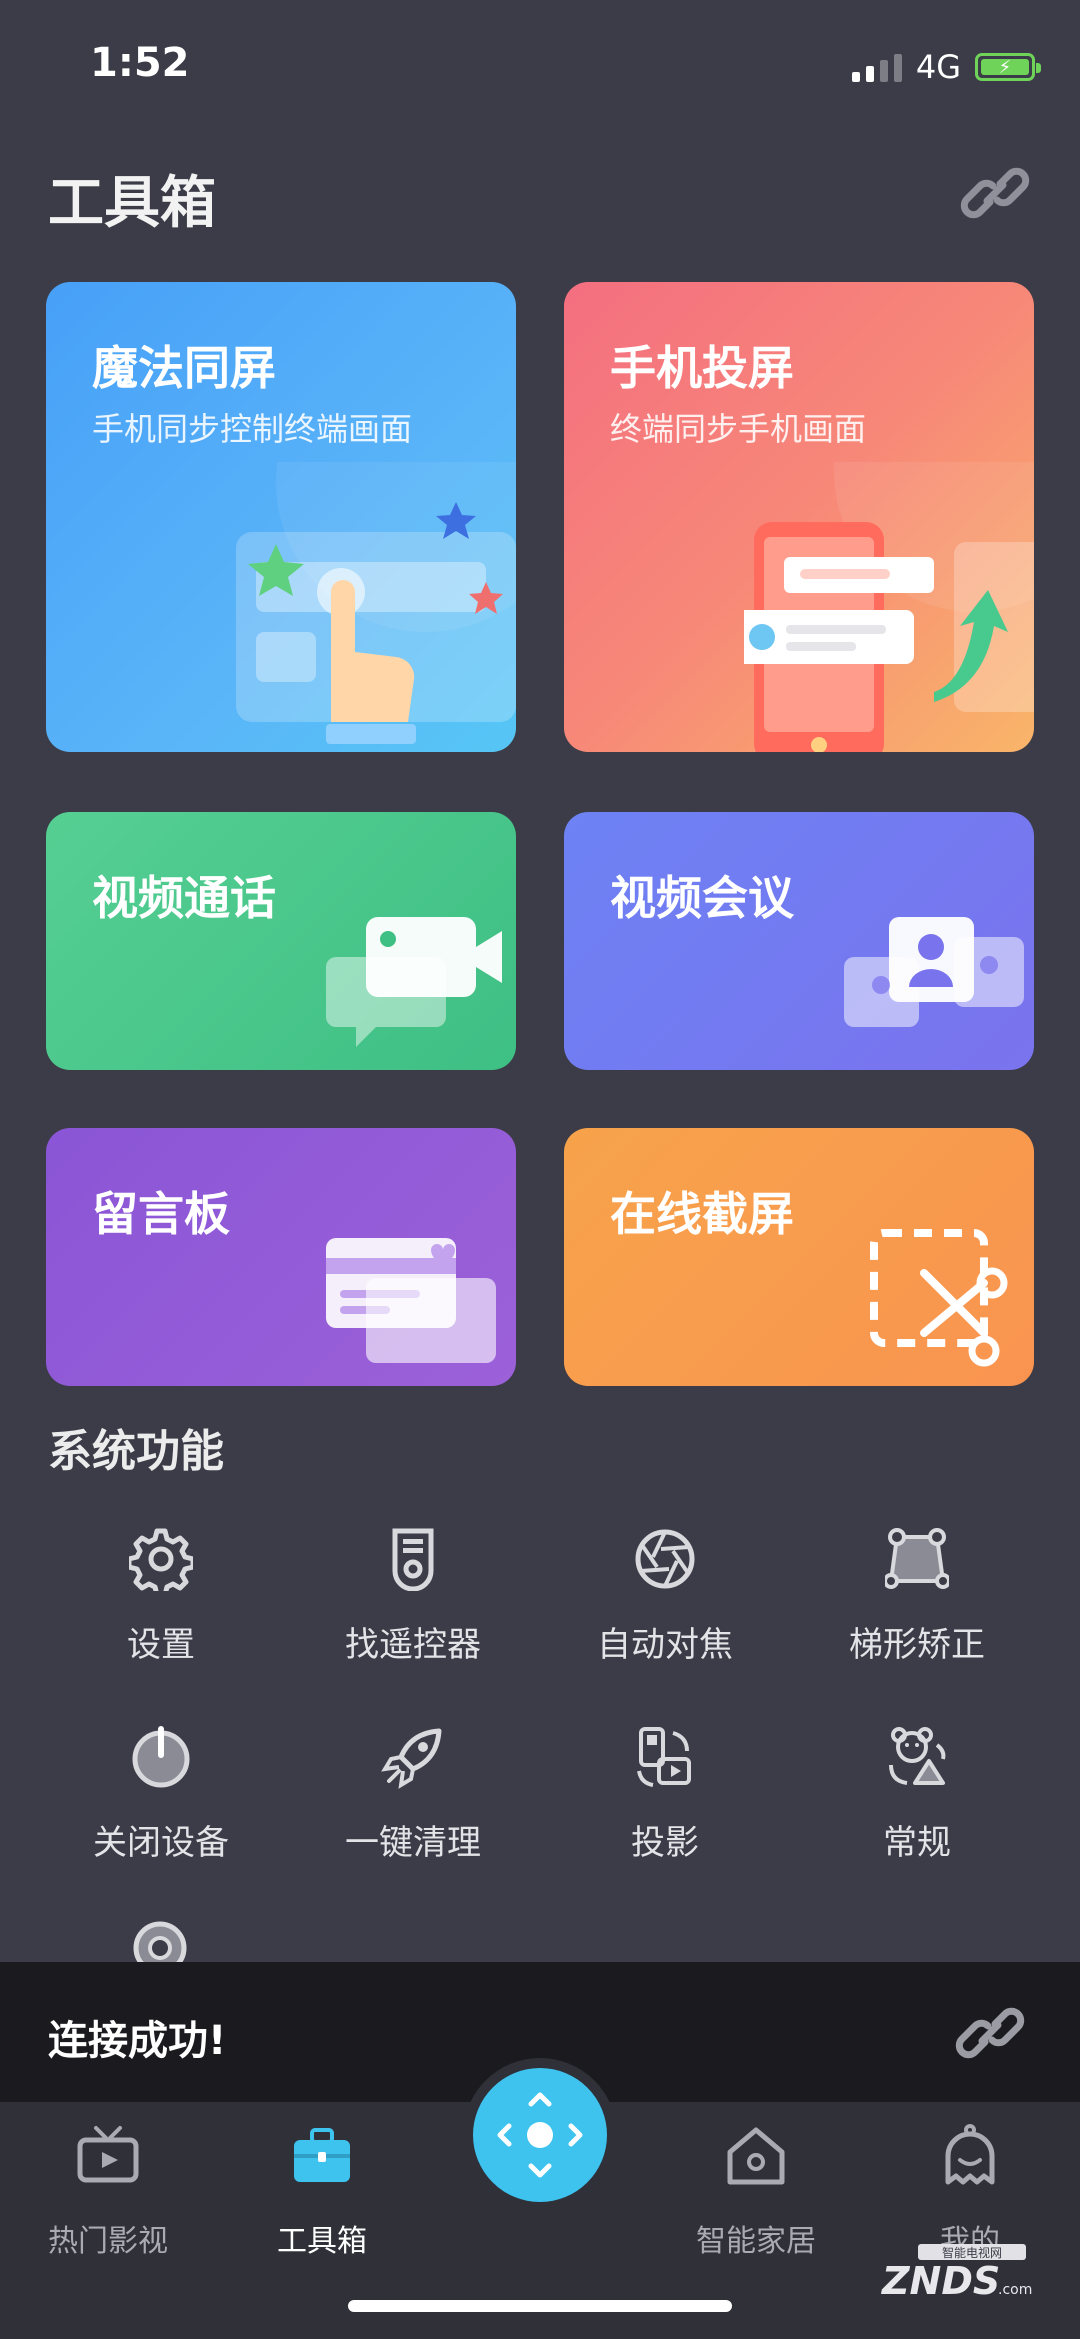 The width and height of the screenshot is (1080, 2339). Describe the element at coordinates (322, 2155) in the screenshot. I see `toolbox-icon` at that location.